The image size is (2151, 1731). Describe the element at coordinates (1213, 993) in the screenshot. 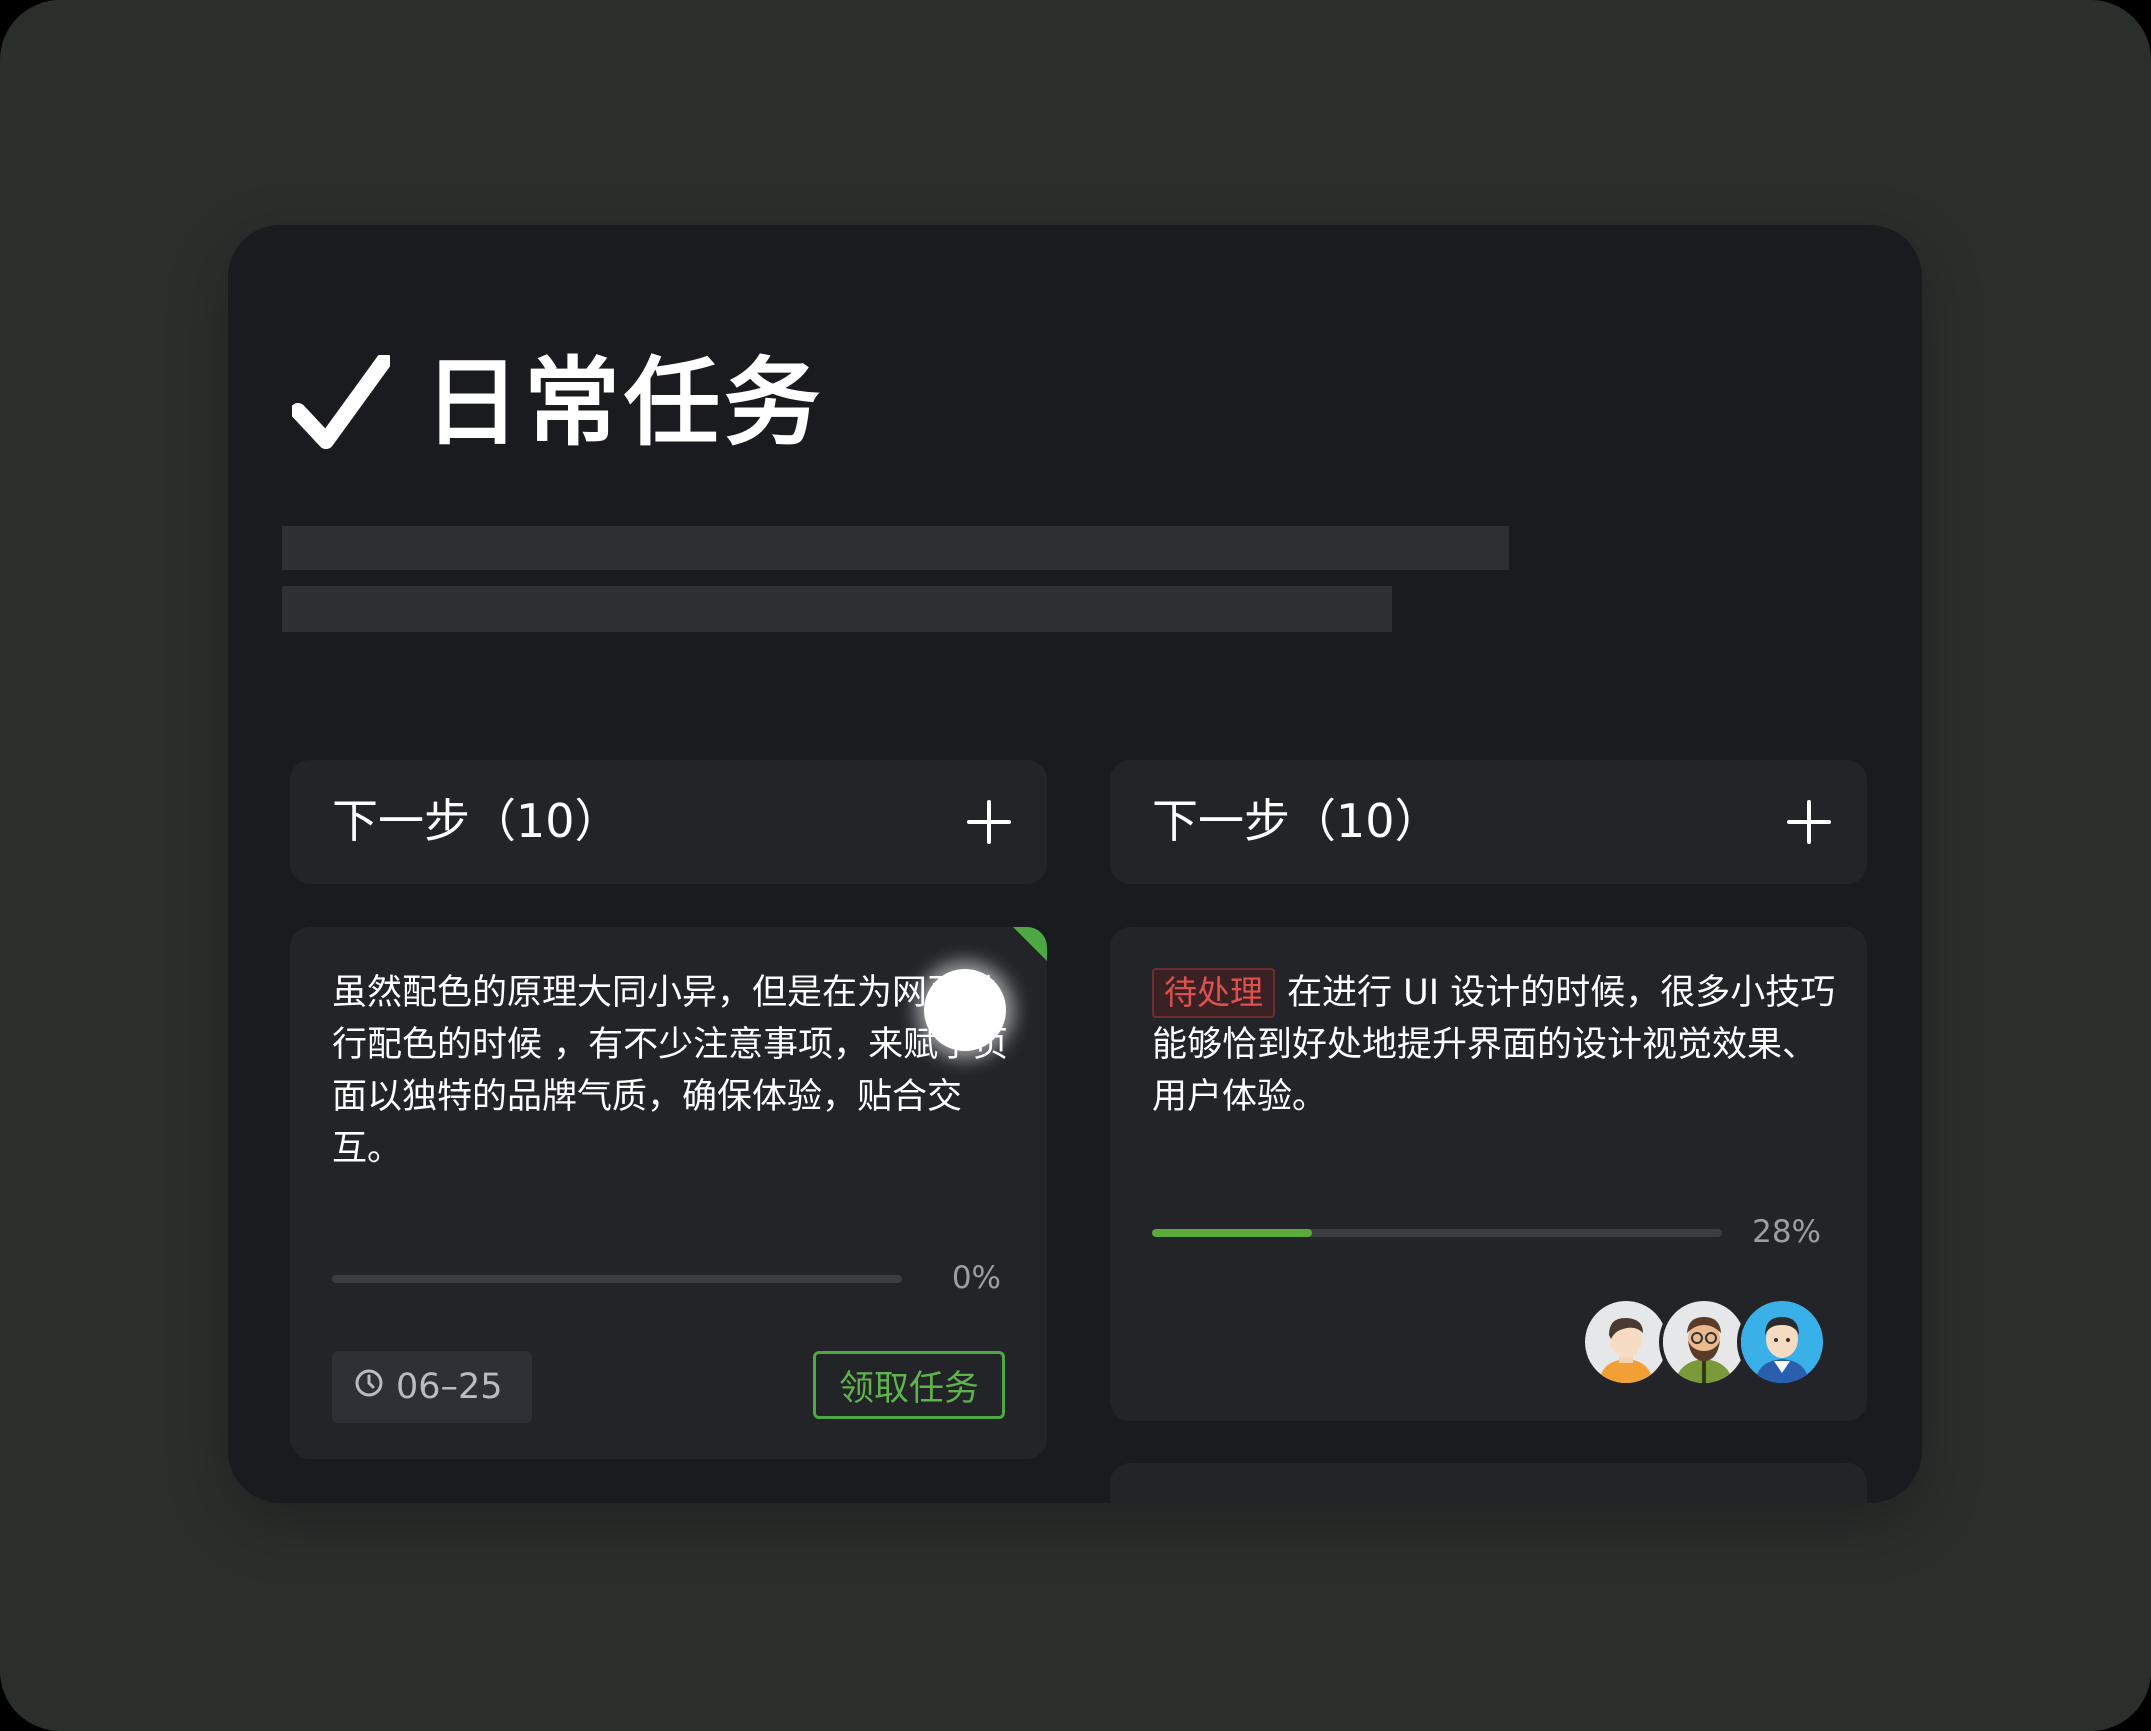

I see `status-badge: 待处理` at that location.